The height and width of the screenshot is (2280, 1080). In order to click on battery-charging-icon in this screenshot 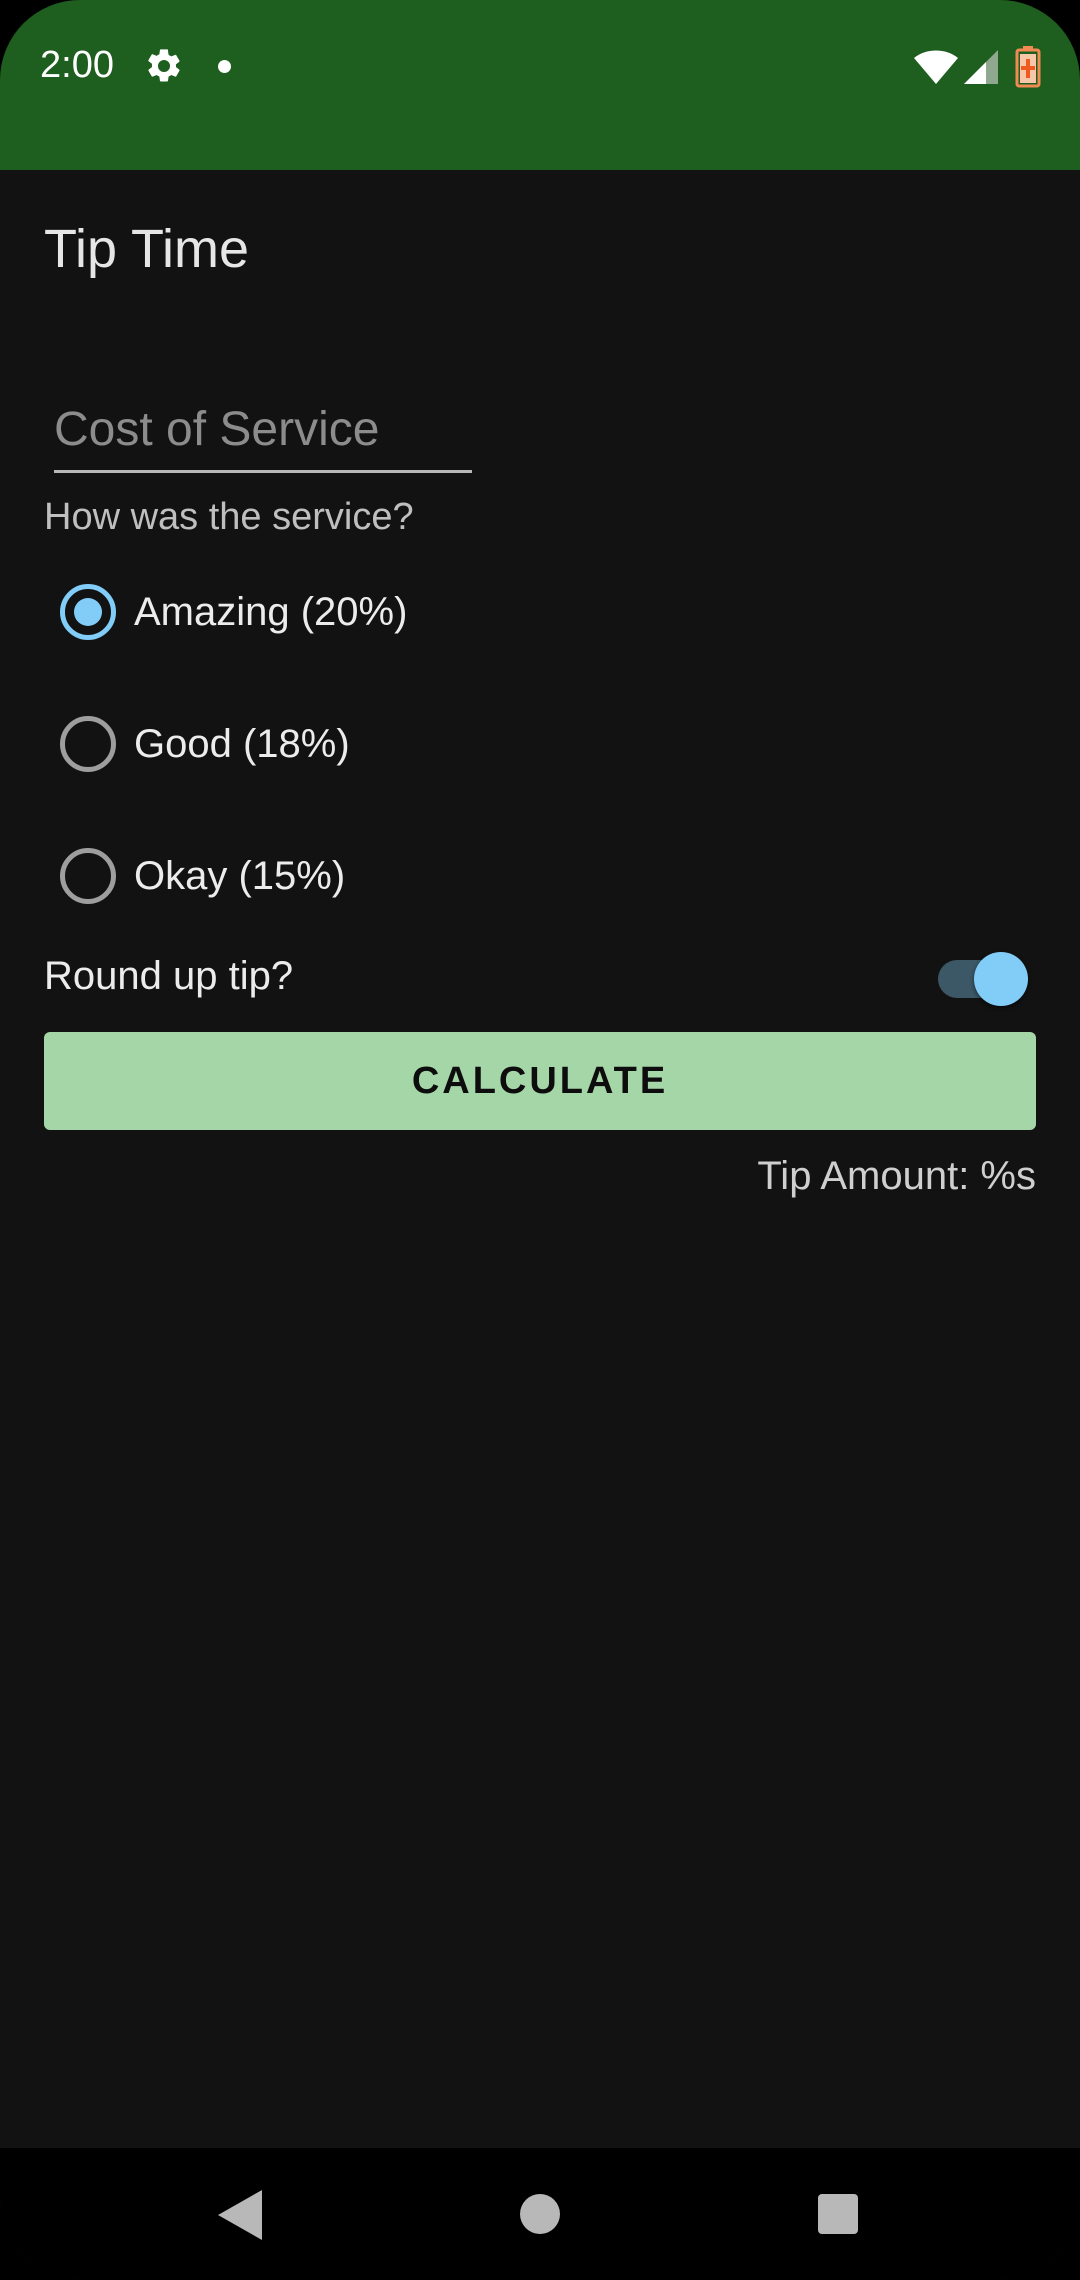, I will do `click(1028, 67)`.